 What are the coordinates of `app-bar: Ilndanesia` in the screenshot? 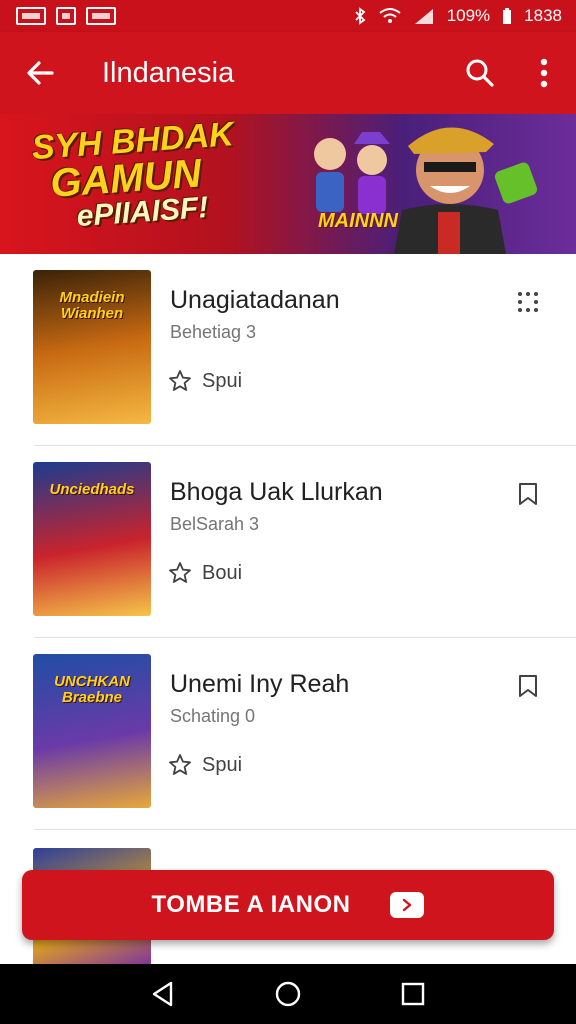 It's located at (288, 73).